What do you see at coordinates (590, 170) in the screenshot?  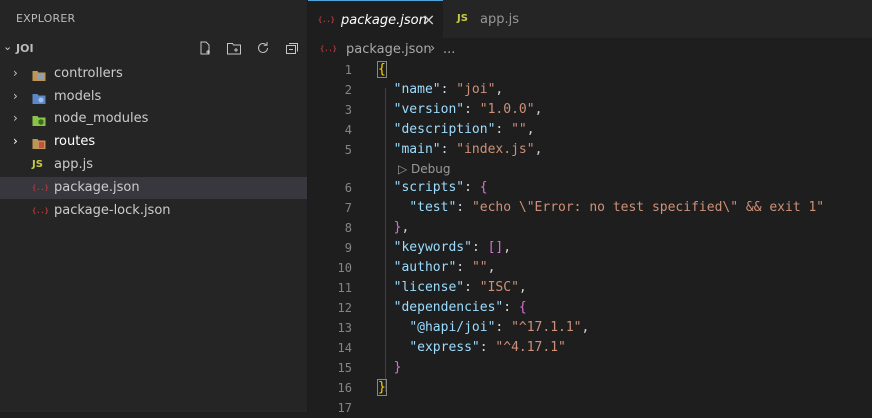 I see `codelens-line: ▷ Debug` at bounding box center [590, 170].